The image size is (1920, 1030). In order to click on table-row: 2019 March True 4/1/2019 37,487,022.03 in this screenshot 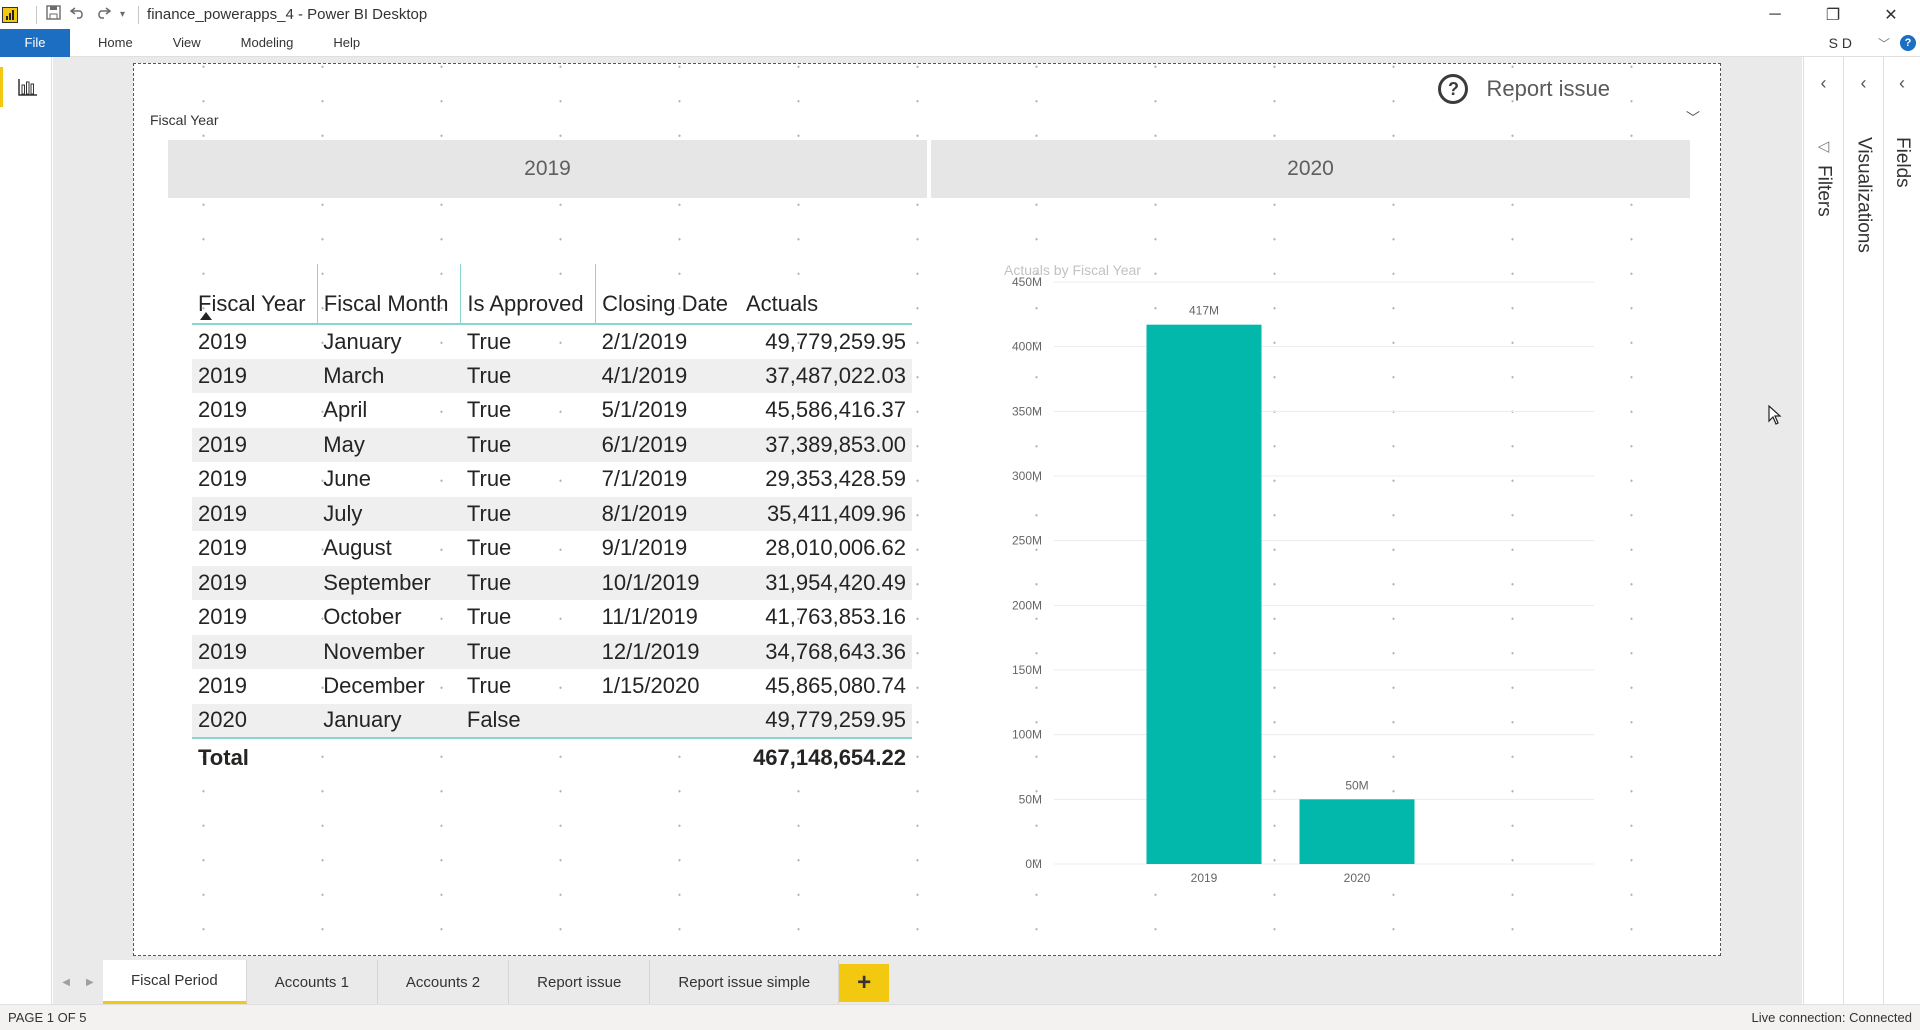, I will do `click(552, 375)`.